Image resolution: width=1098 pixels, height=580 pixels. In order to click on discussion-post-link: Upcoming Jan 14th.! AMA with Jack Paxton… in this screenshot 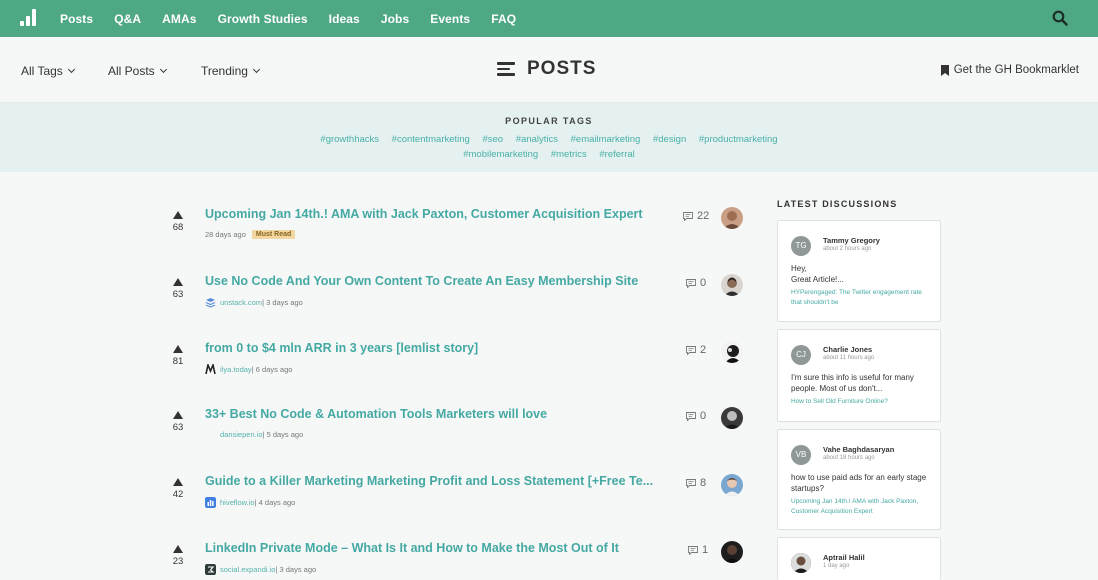, I will do `click(862, 506)`.